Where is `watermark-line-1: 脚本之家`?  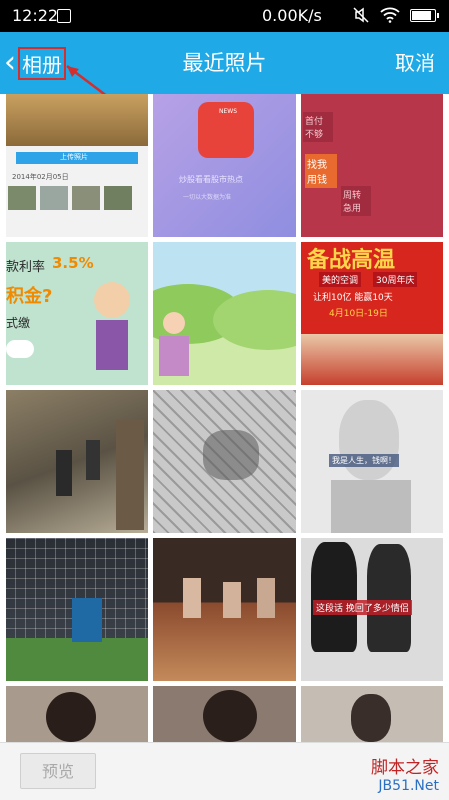 watermark-line-1: 脚本之家 is located at coordinates (405, 768).